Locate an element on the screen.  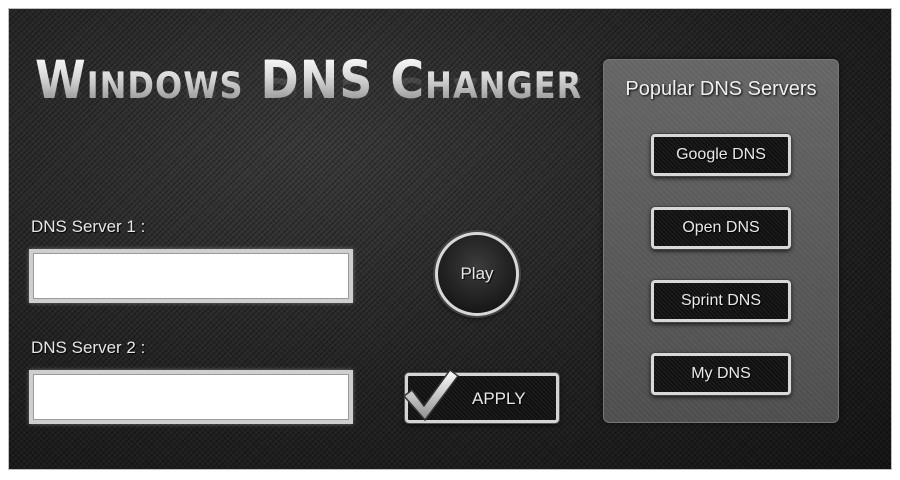
my-dns-button-label: My DNS is located at coordinates (721, 373).